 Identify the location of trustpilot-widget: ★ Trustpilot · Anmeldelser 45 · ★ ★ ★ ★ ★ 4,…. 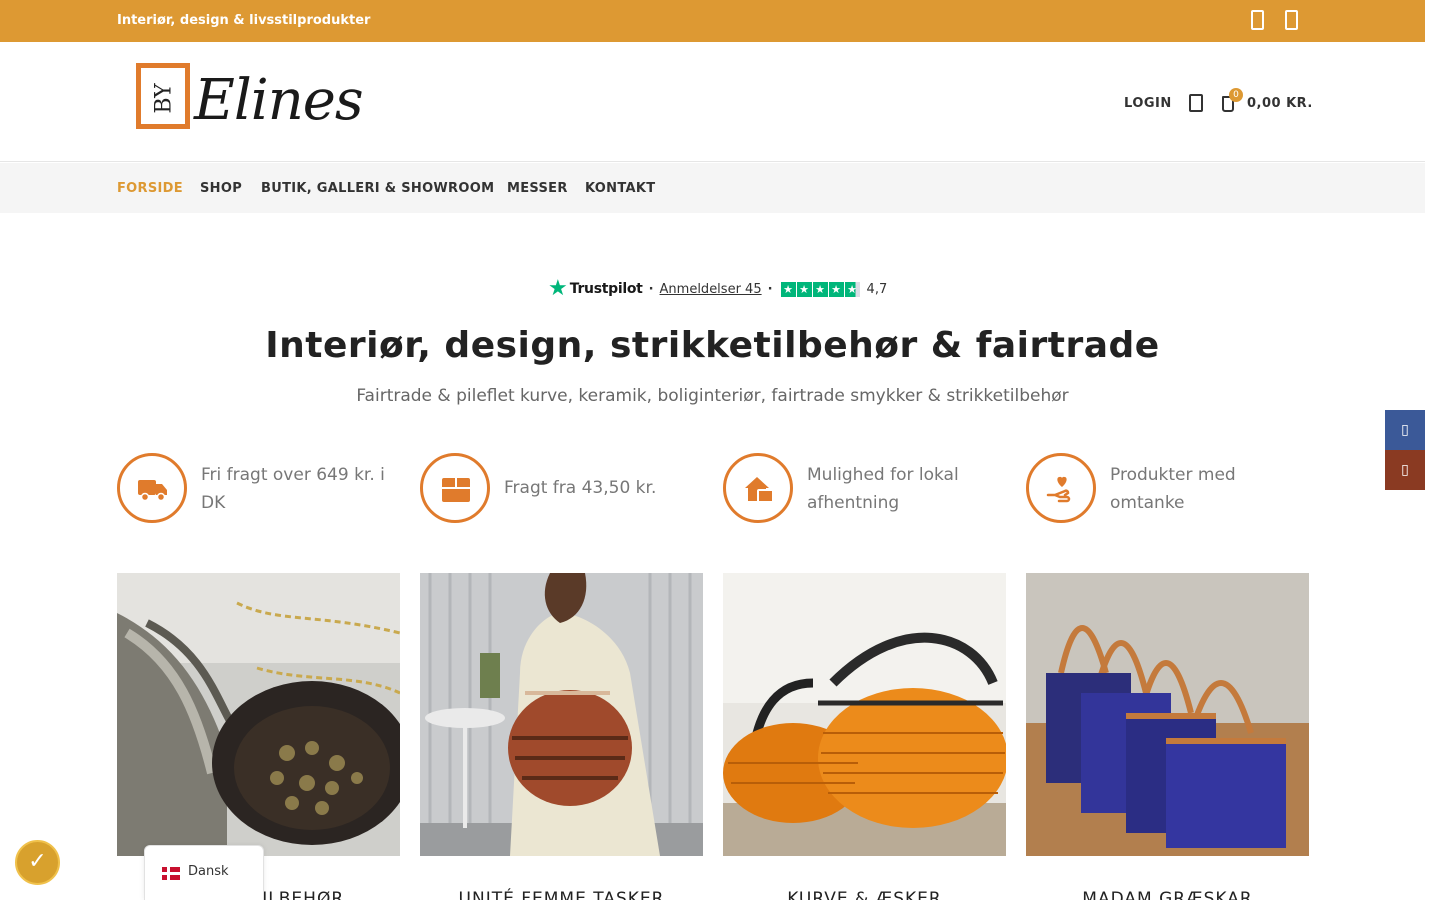
(717, 289).